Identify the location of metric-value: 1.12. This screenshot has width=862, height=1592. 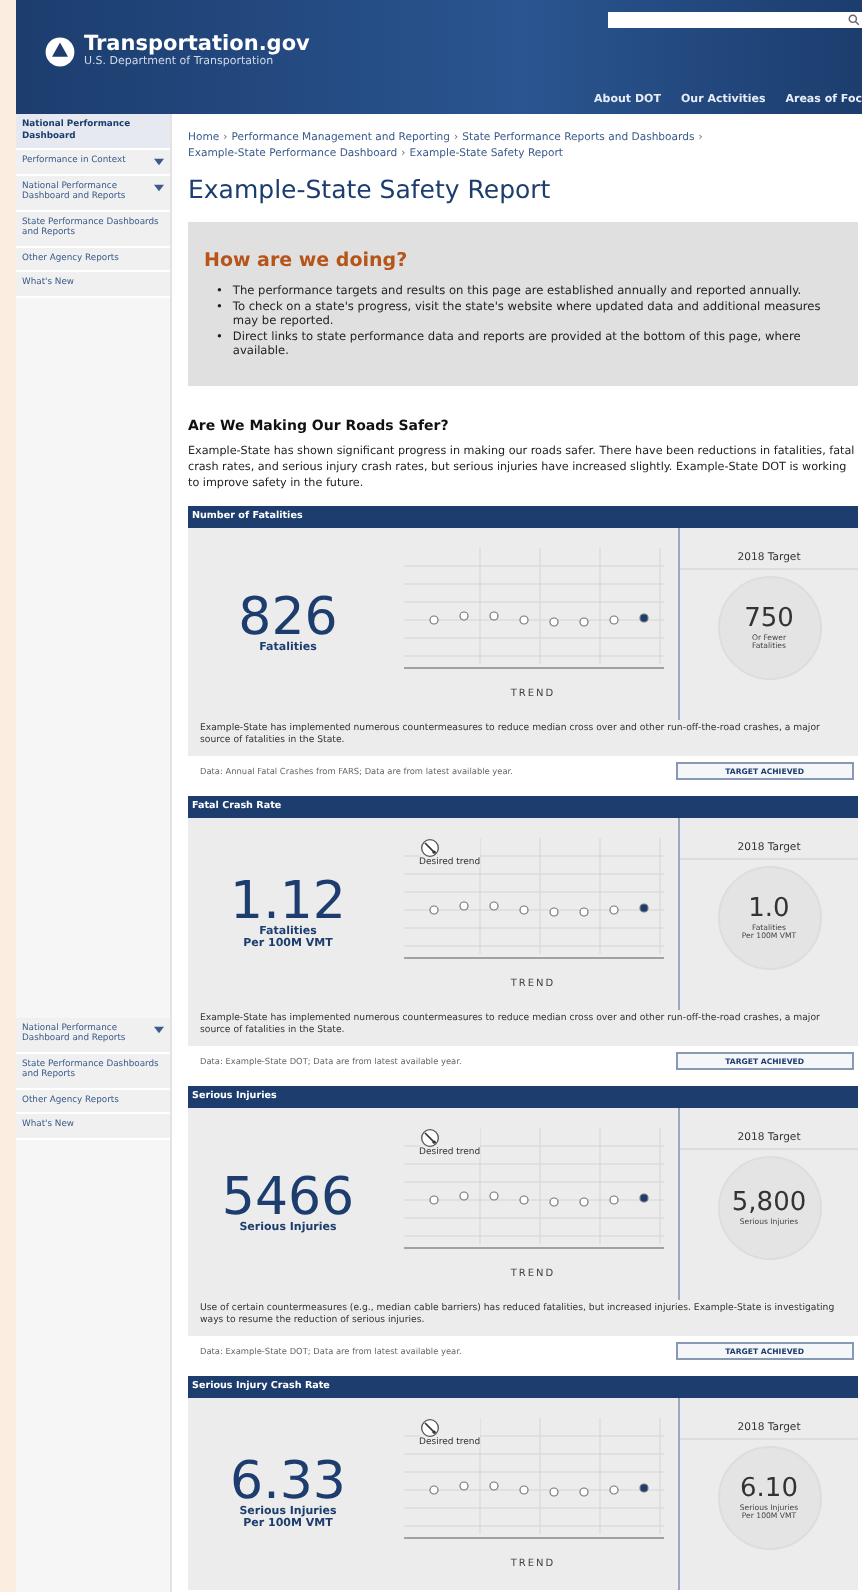
(288, 902).